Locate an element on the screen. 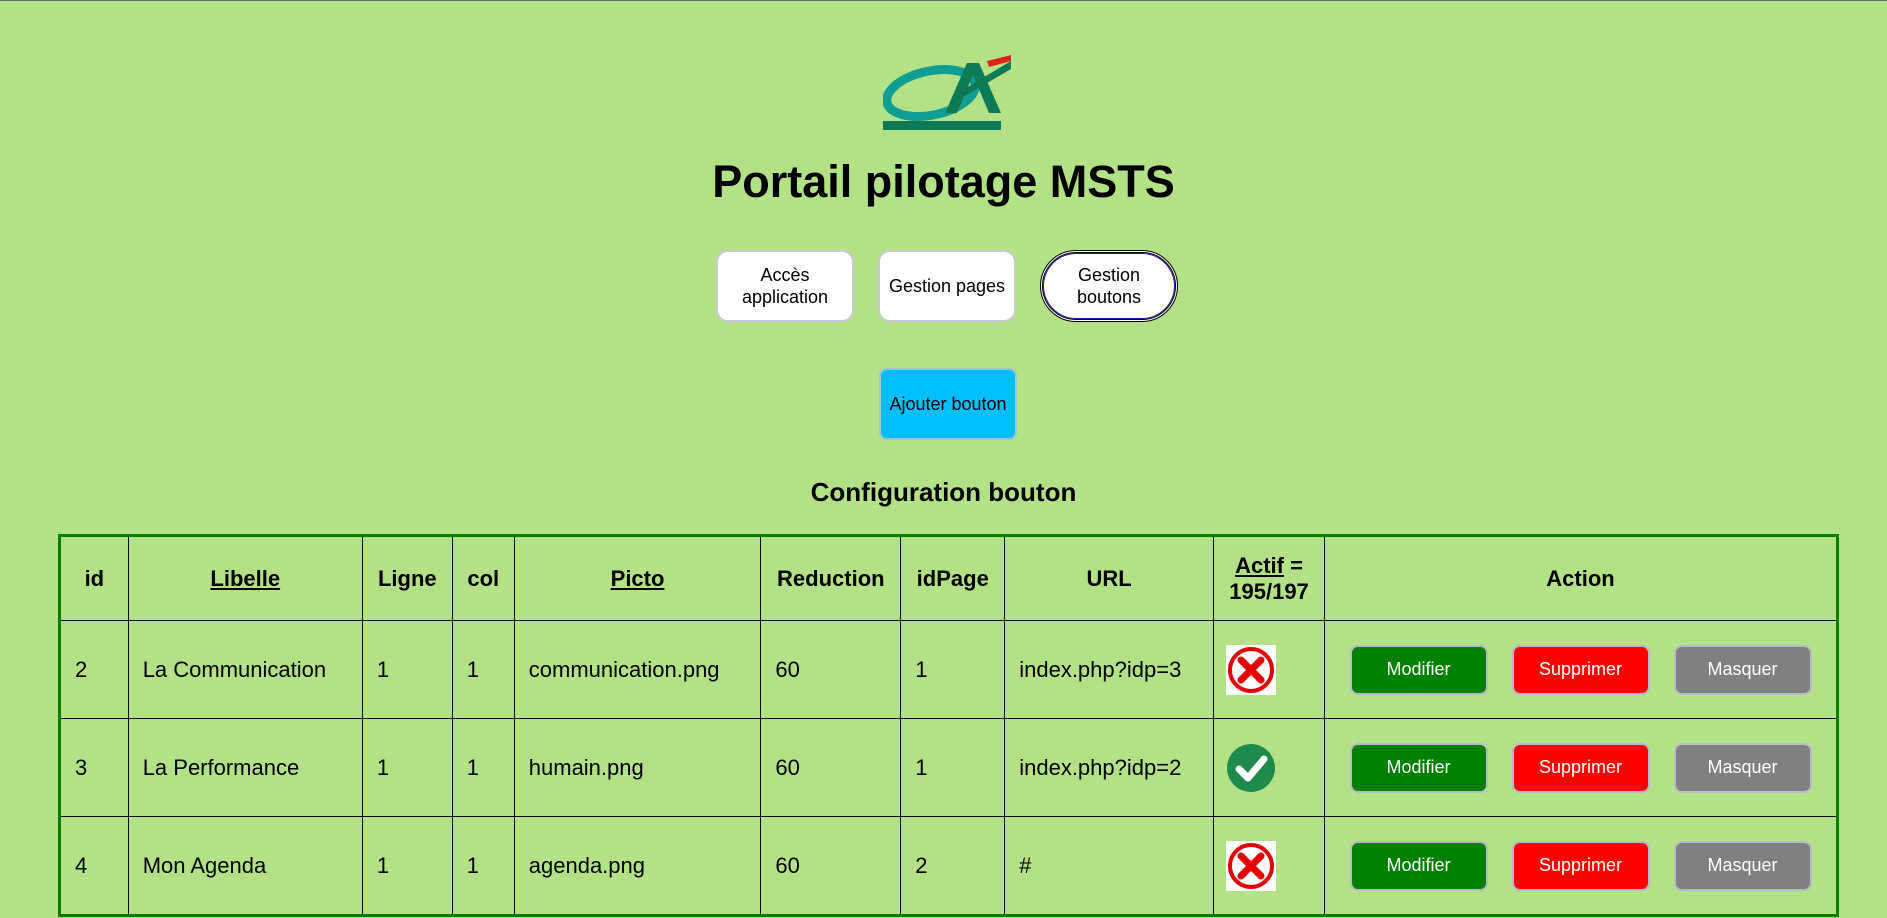 The image size is (1887, 918). header-action: Action is located at coordinates (1581, 578).